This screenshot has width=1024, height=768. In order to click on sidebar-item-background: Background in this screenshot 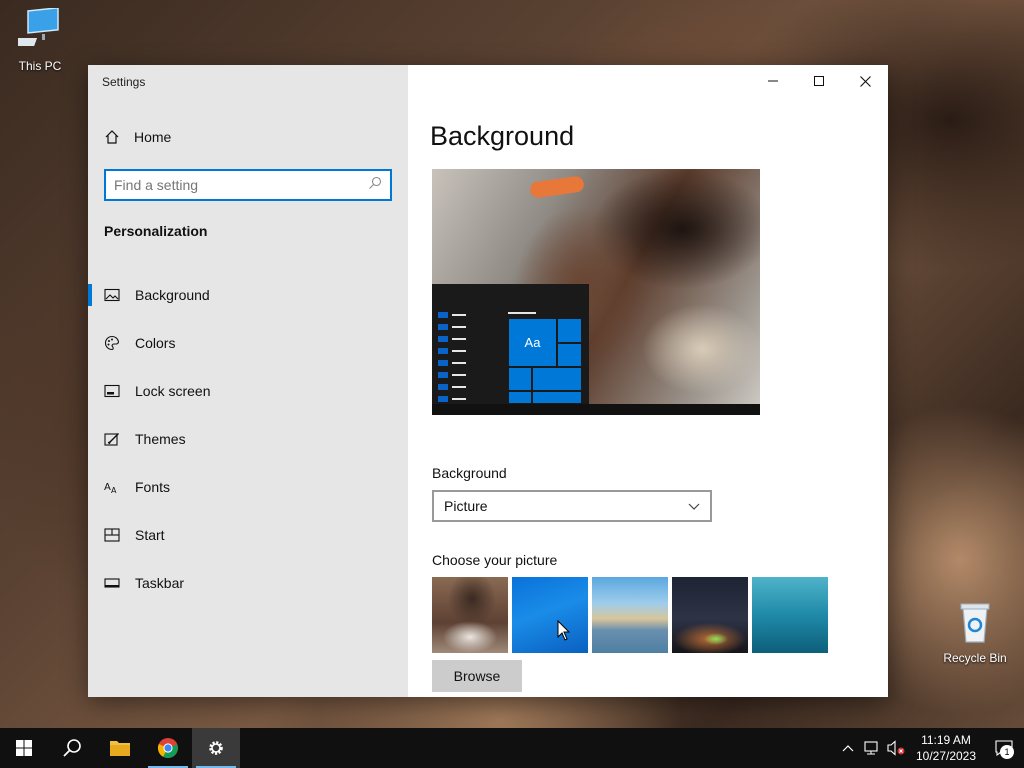, I will do `click(248, 295)`.